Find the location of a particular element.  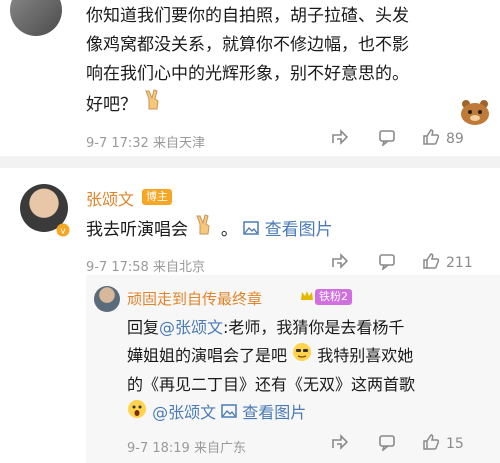

comment-text: 我去听演唱会 。 查看图片 is located at coordinates (209, 230).